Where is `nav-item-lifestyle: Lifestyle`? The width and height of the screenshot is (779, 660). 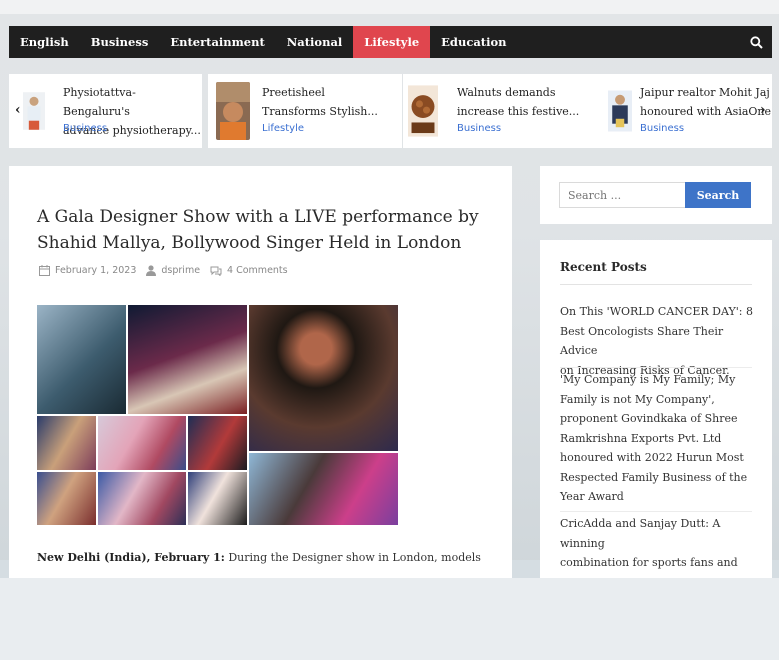
nav-item-lifestyle: Lifestyle is located at coordinates (392, 42).